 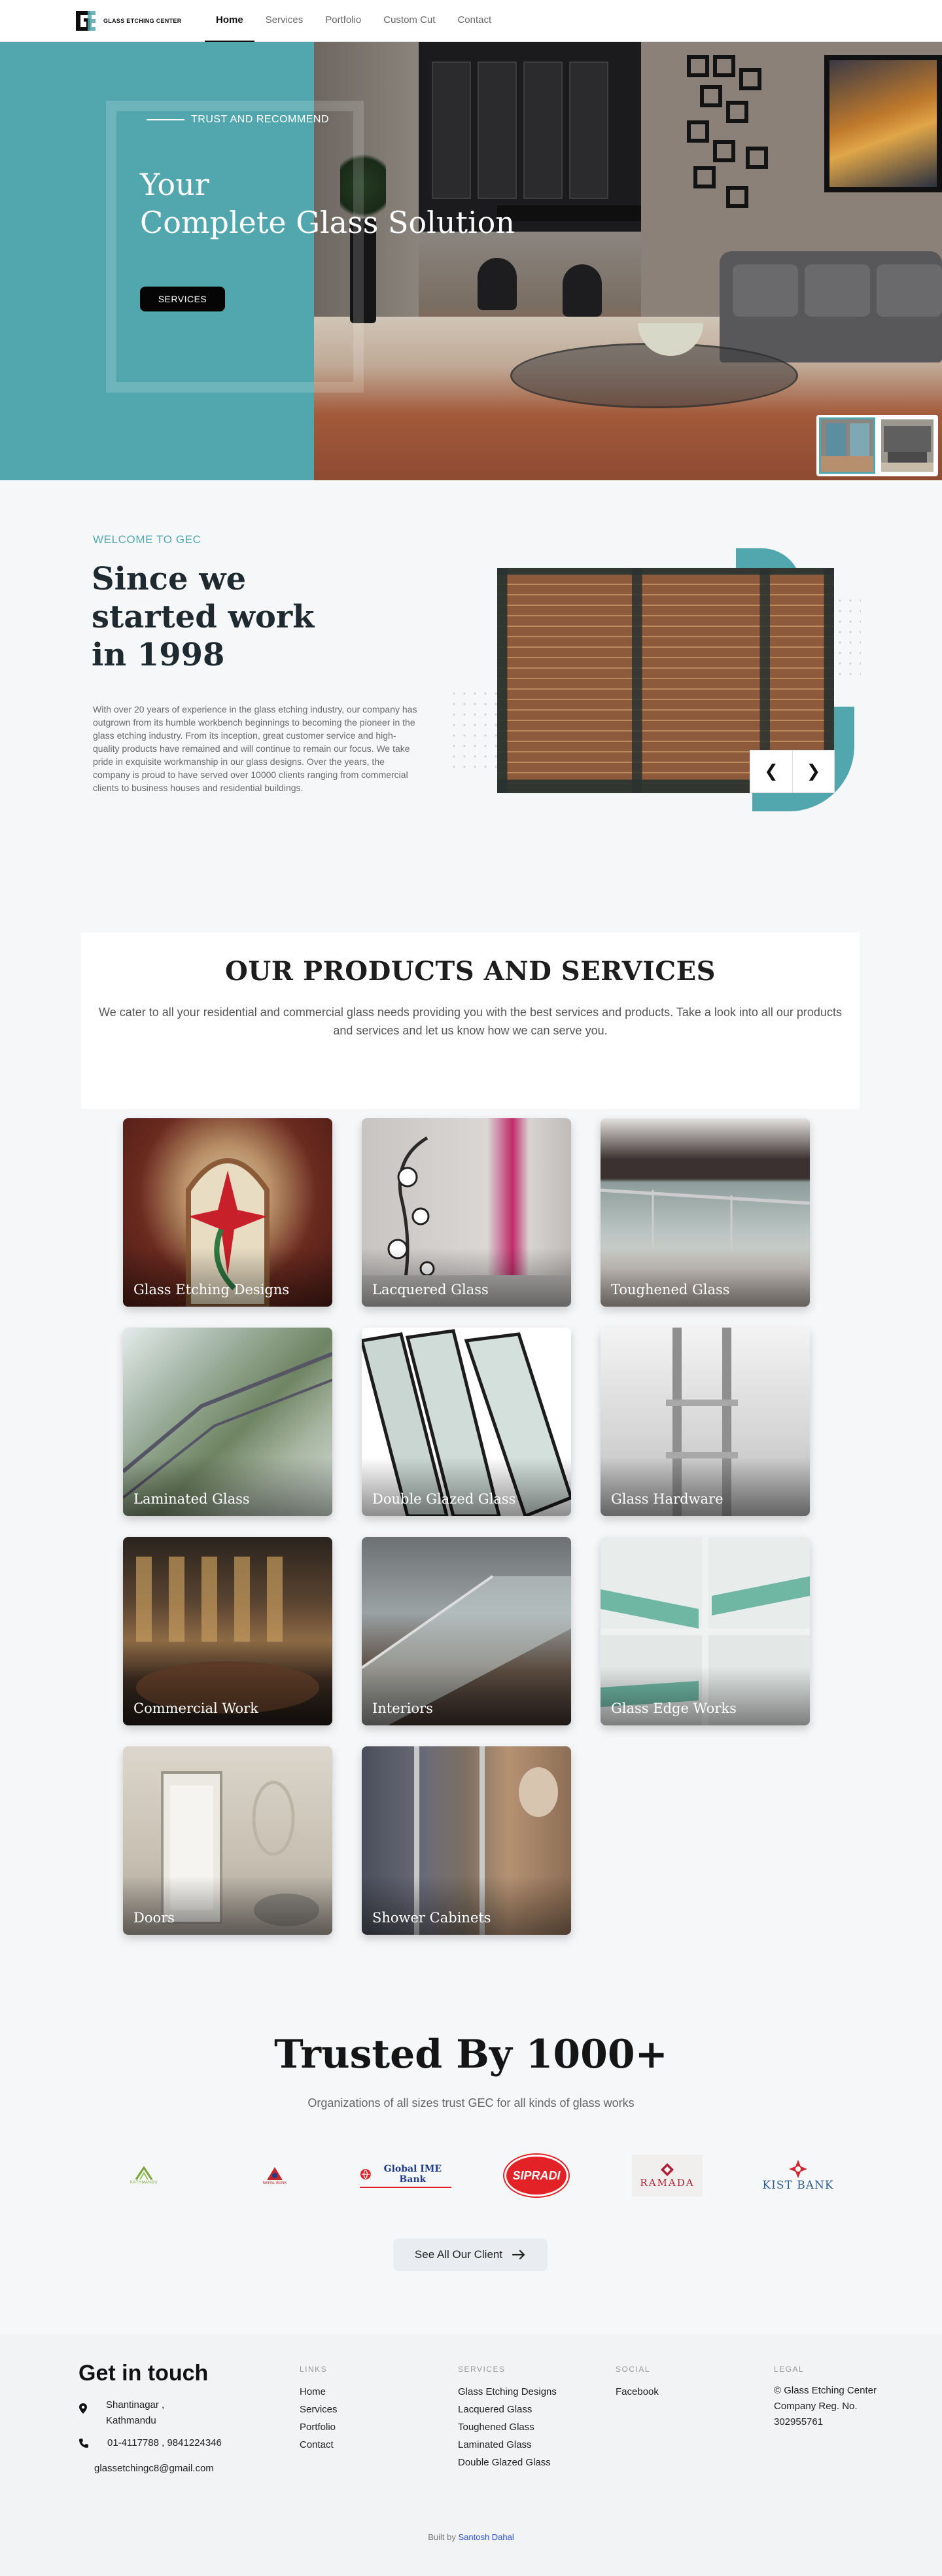 What do you see at coordinates (430, 1289) in the screenshot?
I see `product-label: Lacquered Glass` at bounding box center [430, 1289].